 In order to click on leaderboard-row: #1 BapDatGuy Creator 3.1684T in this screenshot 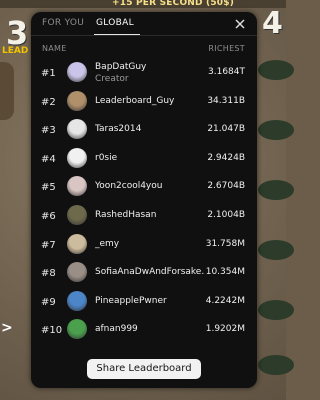, I will do `click(144, 74)`.